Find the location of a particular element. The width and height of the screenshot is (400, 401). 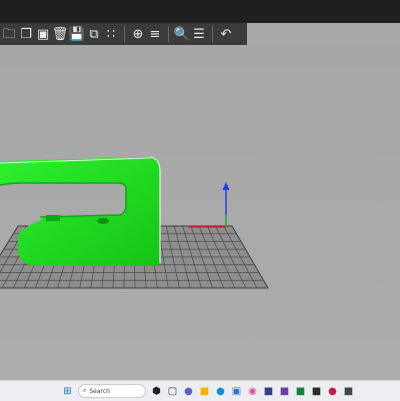

slicer-taskbar-button: ■ is located at coordinates (284, 391).